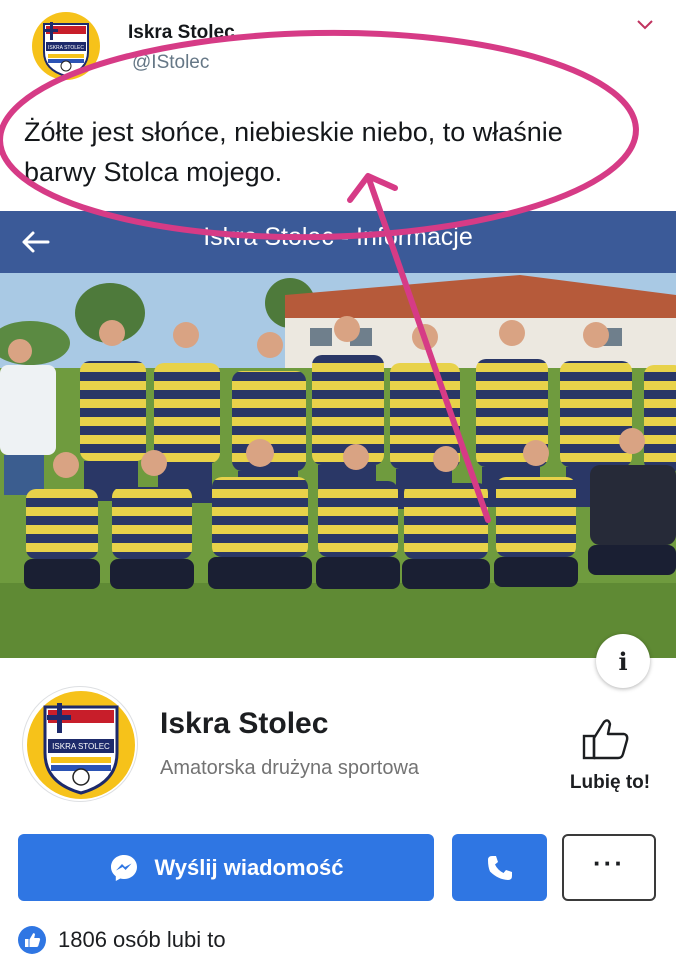  Describe the element at coordinates (170, 63) in the screenshot. I see `tweet-handle: @IStolec` at that location.